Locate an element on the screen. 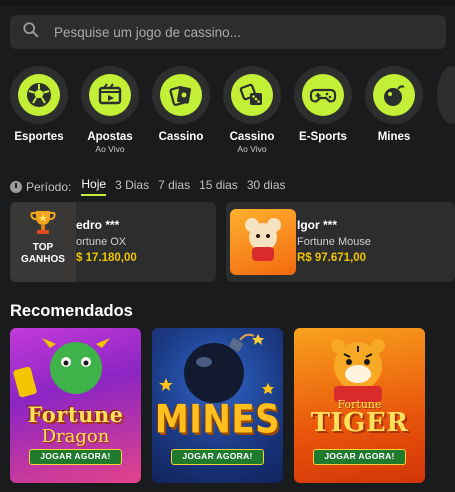  game-card-fortune-dragon: Fortune Dragon JOGAR AGORA! is located at coordinates (75, 405).